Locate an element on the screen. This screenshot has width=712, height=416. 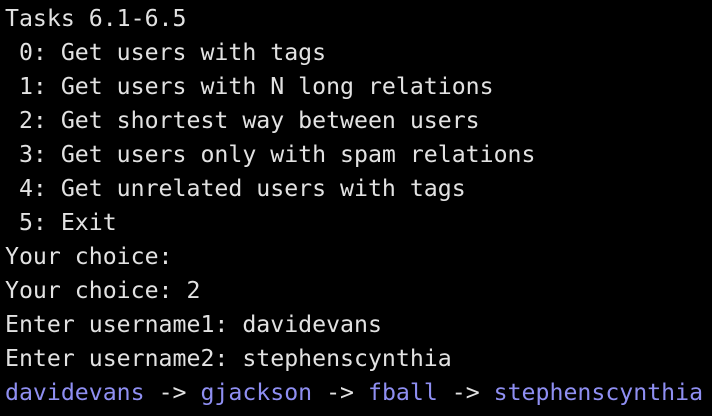
choice-prompt: Your choice: 2 is located at coordinates (103, 290).